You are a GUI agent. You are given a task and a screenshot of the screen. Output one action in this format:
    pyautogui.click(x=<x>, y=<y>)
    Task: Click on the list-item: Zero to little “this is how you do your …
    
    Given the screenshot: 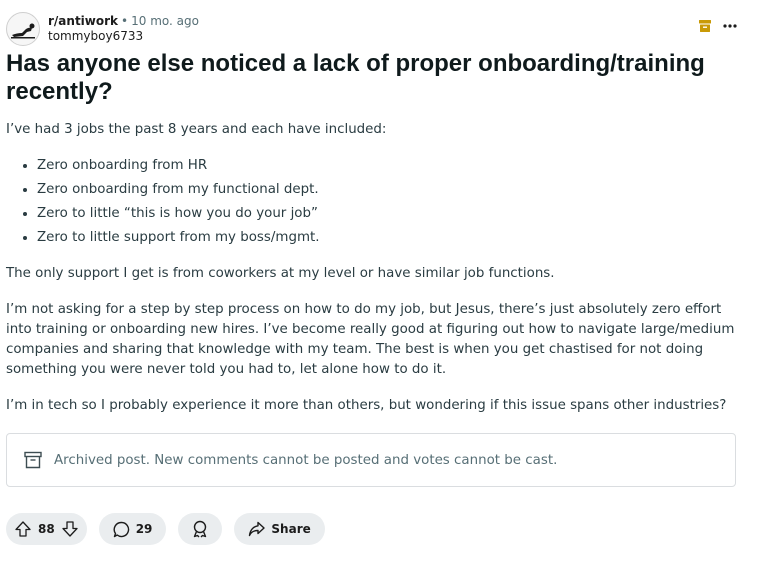 What is the action you would take?
    pyautogui.click(x=178, y=216)
    